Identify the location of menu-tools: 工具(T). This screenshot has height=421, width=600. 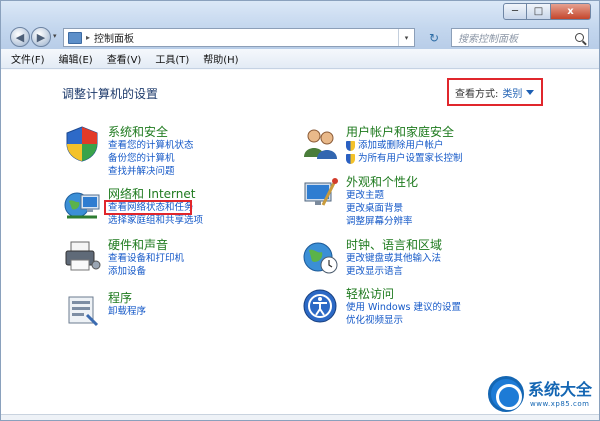
(172, 58).